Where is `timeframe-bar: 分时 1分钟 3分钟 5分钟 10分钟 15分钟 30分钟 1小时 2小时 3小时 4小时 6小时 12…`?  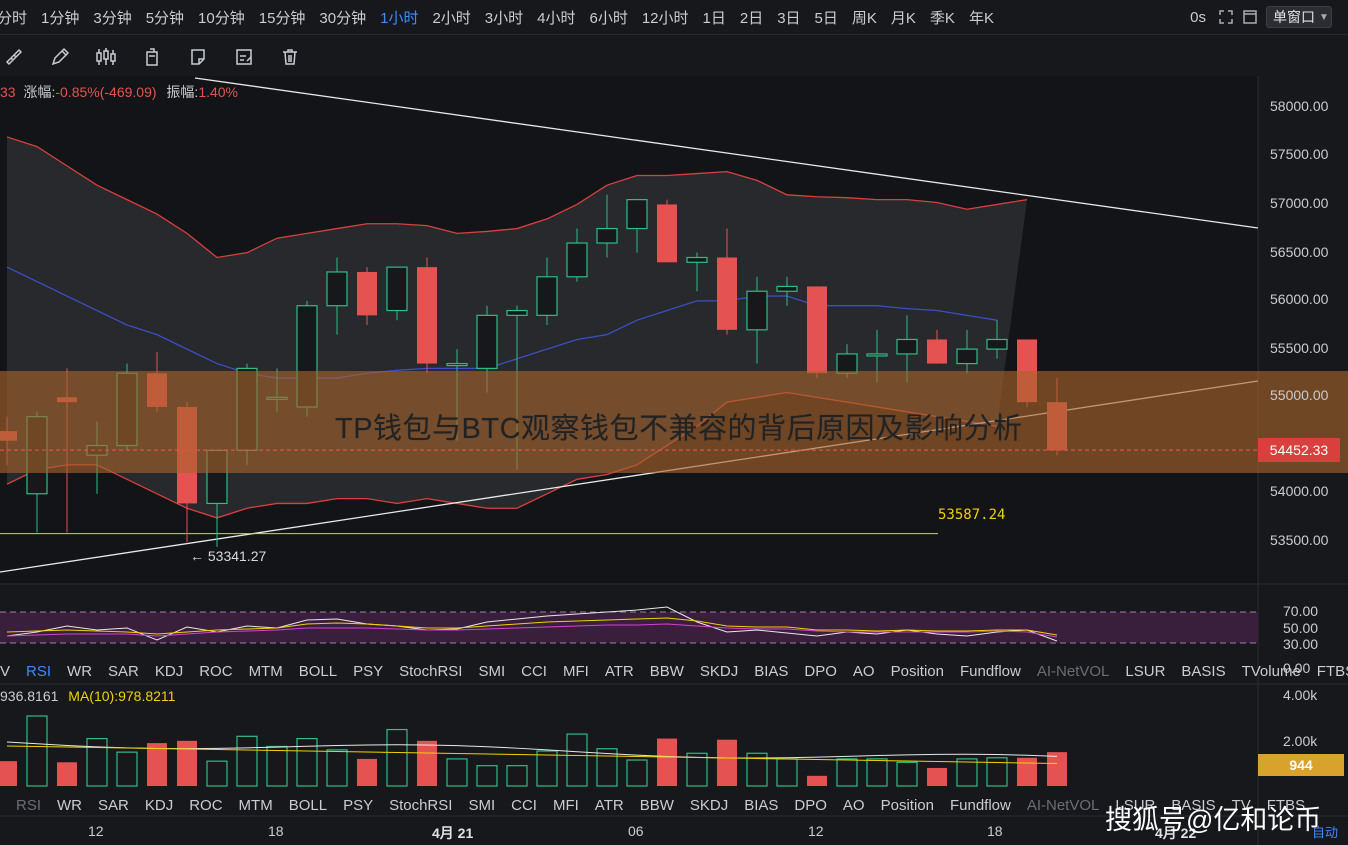 timeframe-bar: 分时 1分钟 3分钟 5分钟 10分钟 15分钟 30分钟 1小时 2小时 3小时 4小时 6小时 12… is located at coordinates (674, 17).